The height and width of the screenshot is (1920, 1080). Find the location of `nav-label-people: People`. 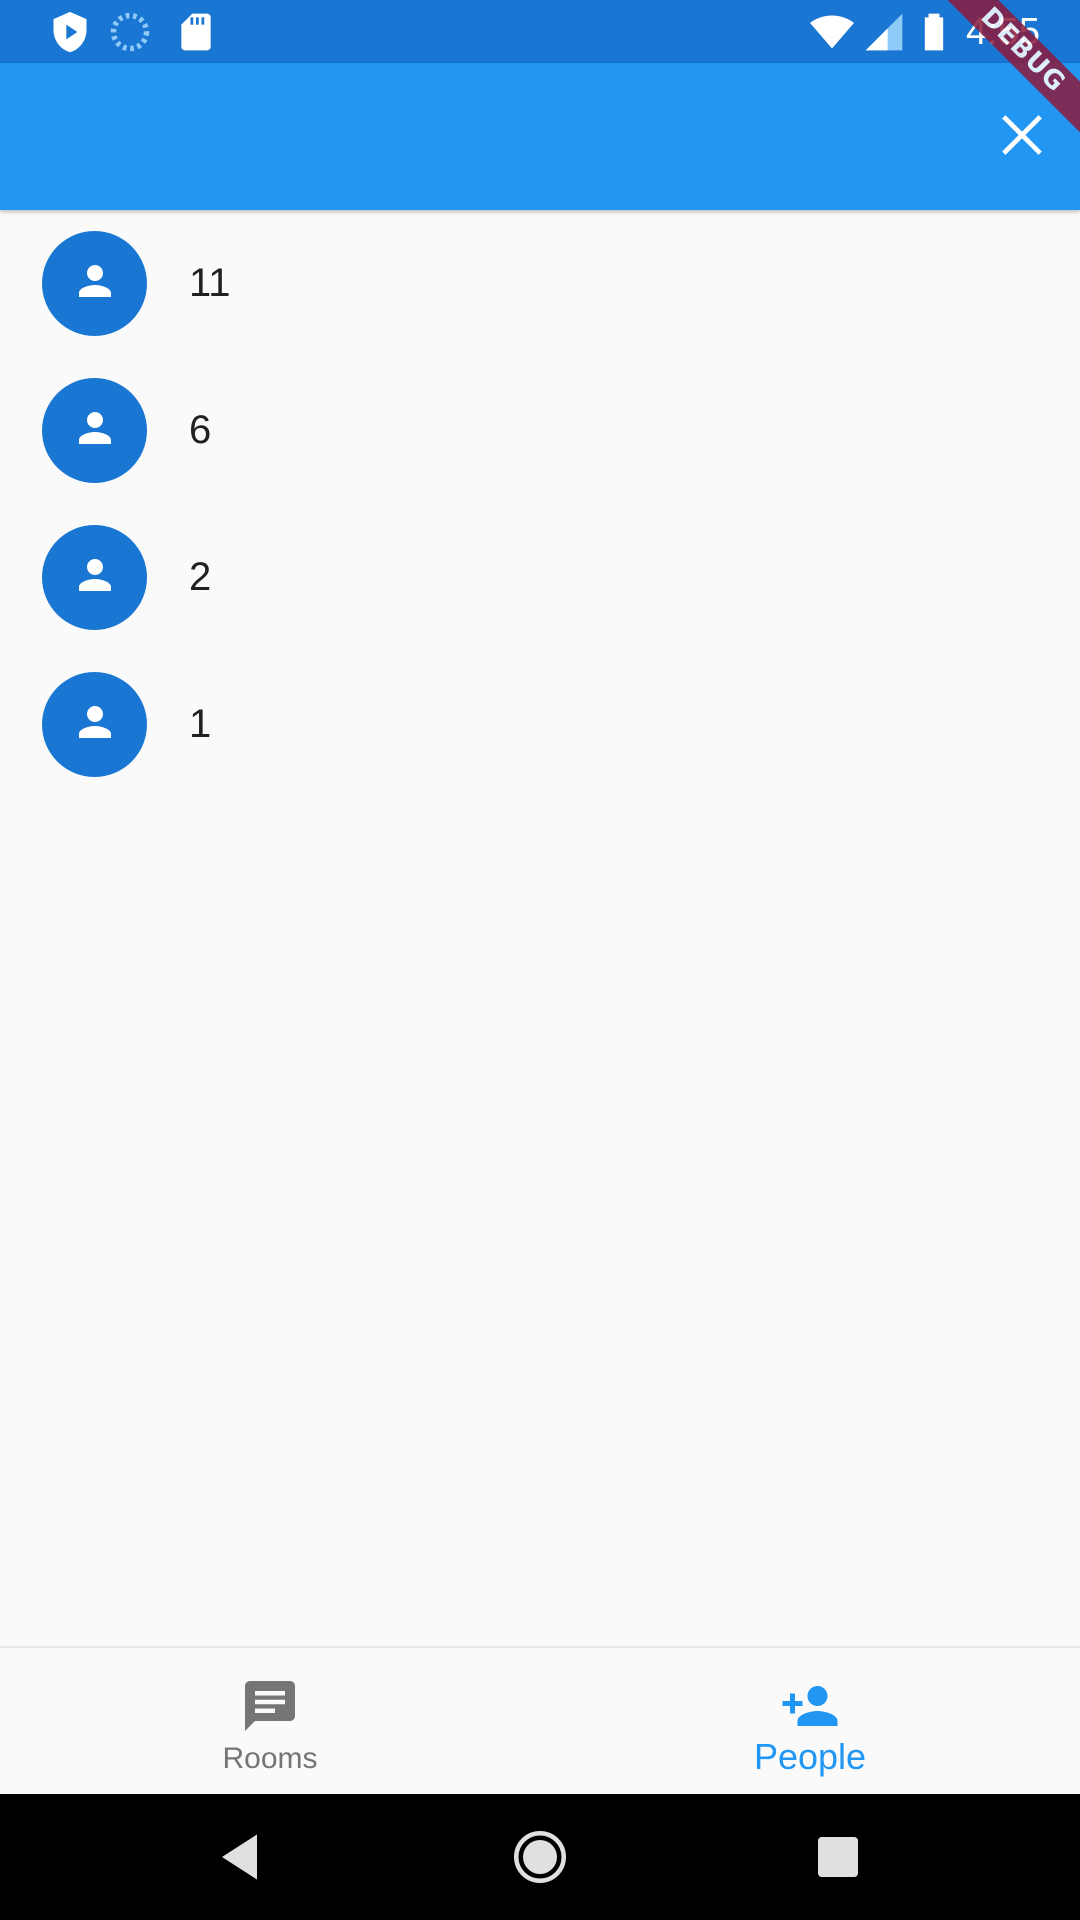

nav-label-people: People is located at coordinates (810, 1756).